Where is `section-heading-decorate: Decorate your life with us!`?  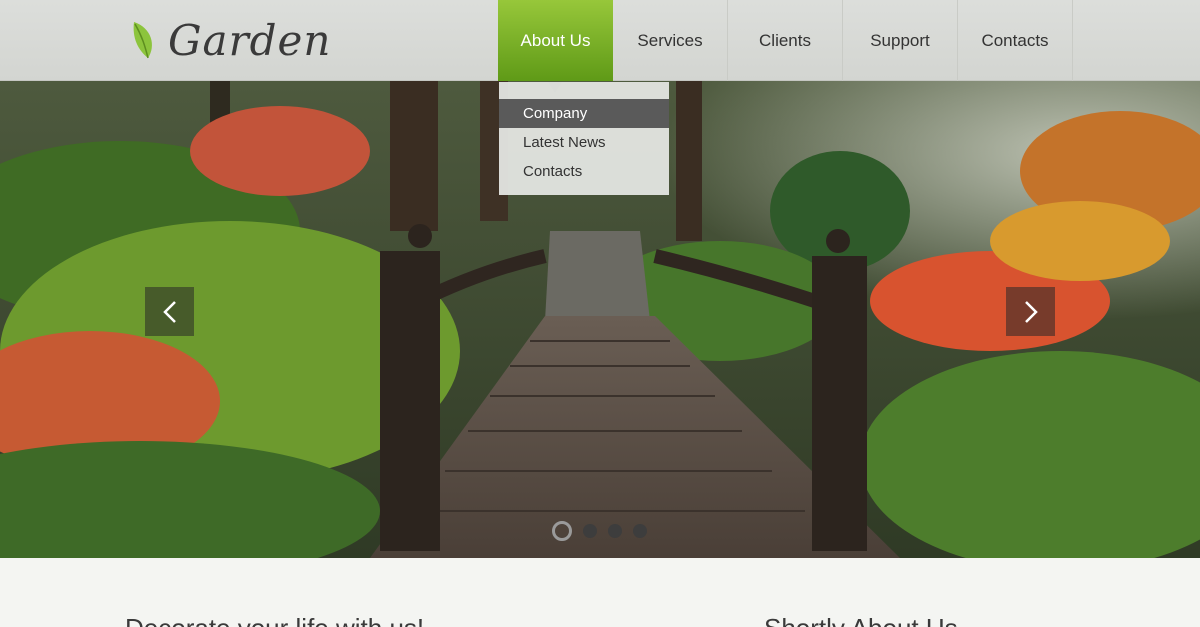 section-heading-decorate: Decorate your life with us! is located at coordinates (274, 620).